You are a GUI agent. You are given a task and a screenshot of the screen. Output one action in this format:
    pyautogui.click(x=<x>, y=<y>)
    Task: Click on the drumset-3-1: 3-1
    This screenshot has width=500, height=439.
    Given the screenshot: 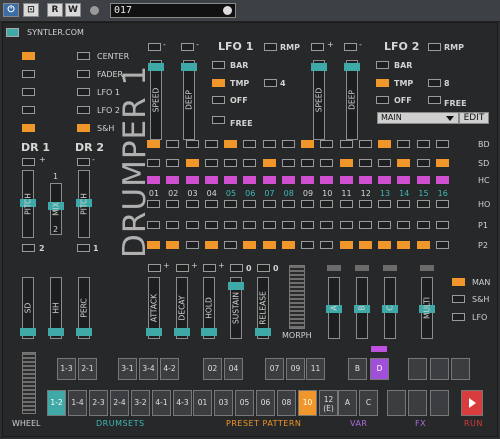 What is the action you would take?
    pyautogui.click(x=127, y=369)
    